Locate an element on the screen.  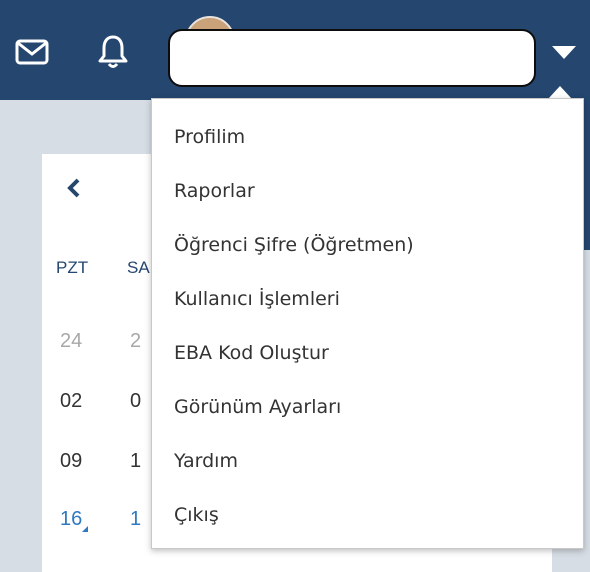
menu-item-gorunum-ayarlari: Görünüm Ayarları is located at coordinates (257, 407).